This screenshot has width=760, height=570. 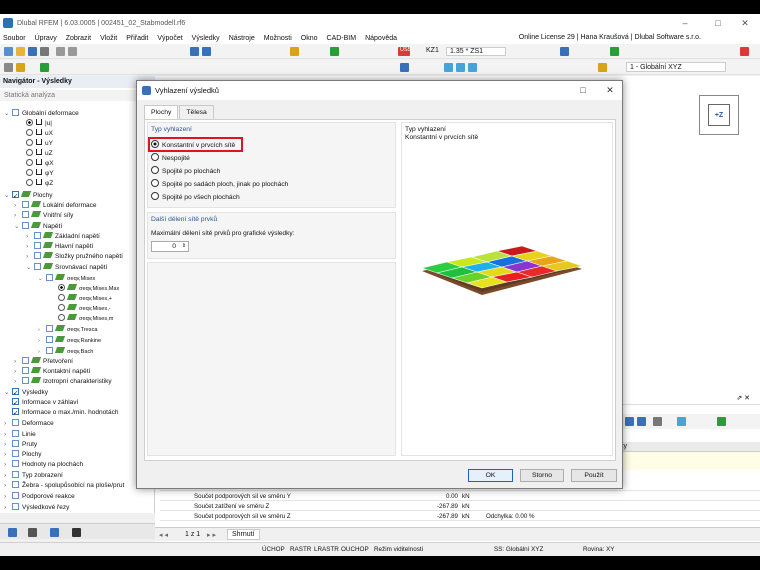 I want to click on sheet-tab: Shrnutí, so click(x=243, y=534).